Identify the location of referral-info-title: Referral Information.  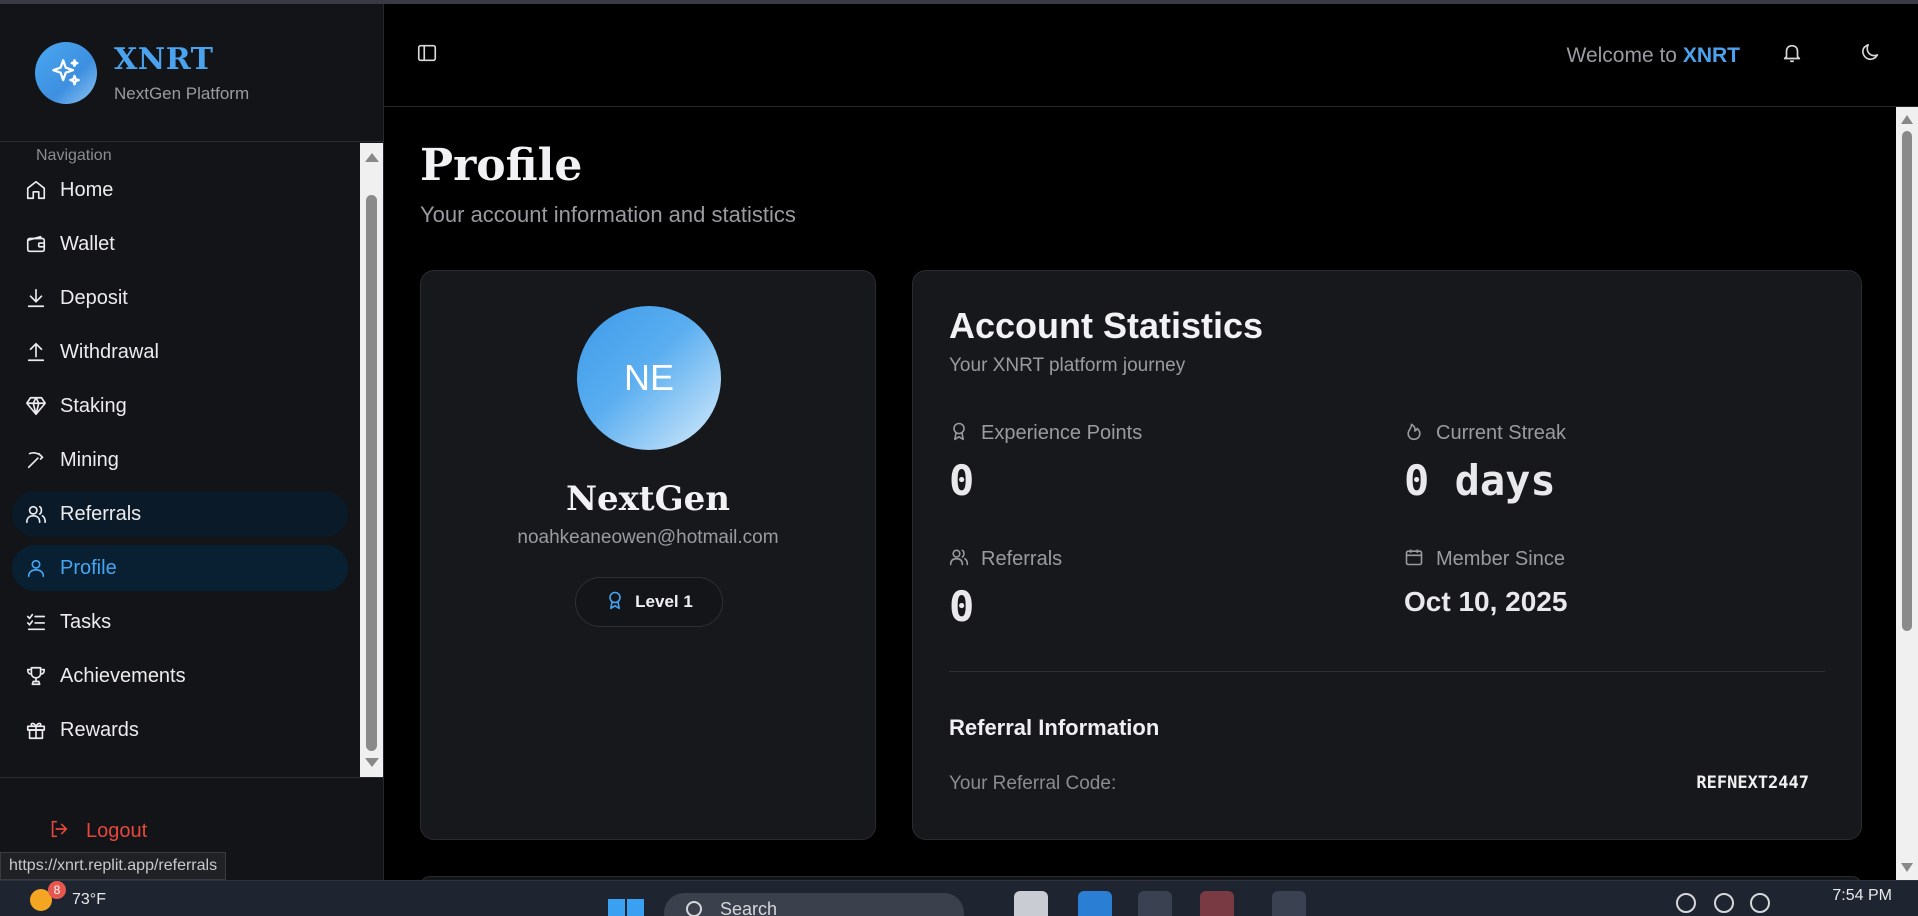
(1054, 727).